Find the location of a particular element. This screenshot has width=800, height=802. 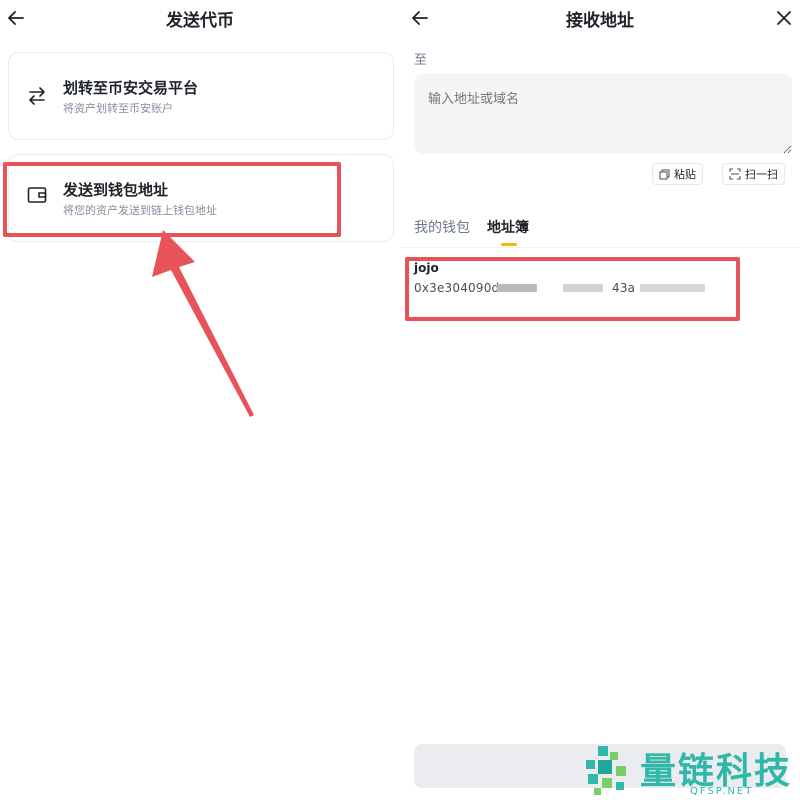

to-label: 至 is located at coordinates (421, 60).